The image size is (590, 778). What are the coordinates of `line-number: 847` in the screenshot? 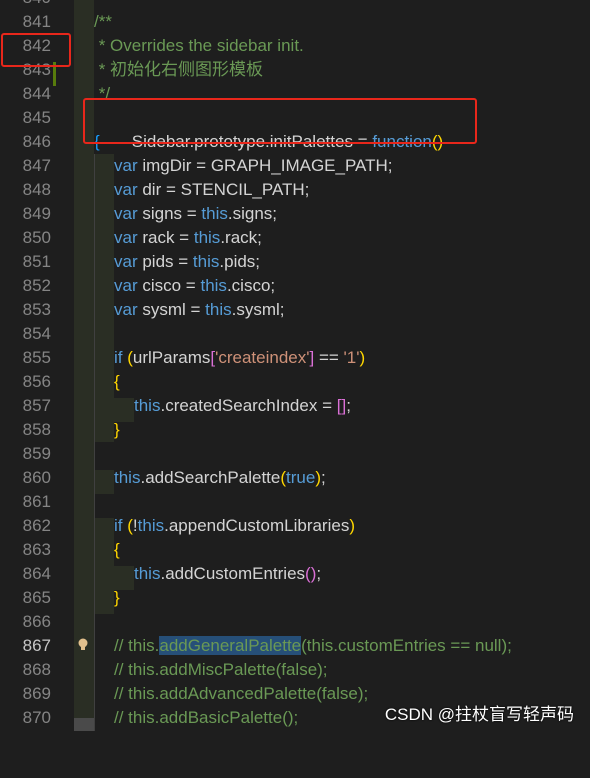 It's located at (36, 165).